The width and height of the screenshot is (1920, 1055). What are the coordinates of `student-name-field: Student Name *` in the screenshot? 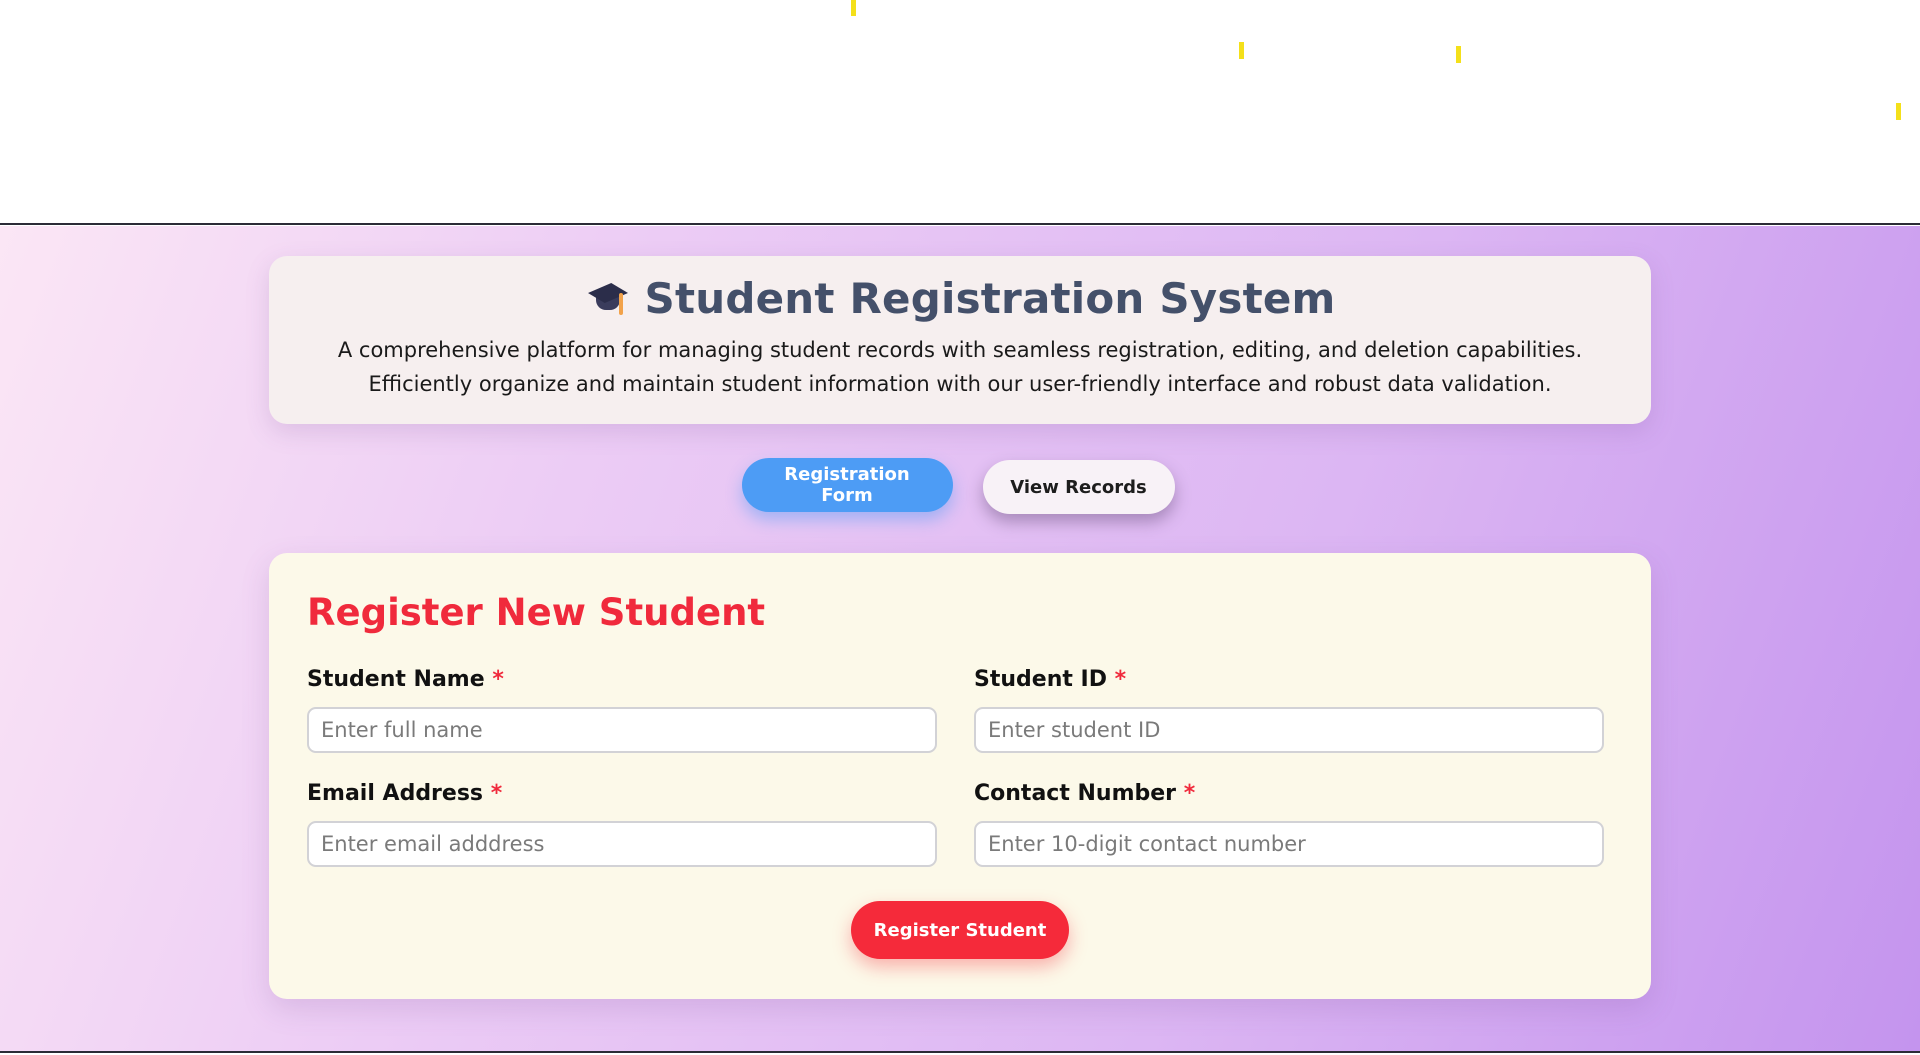 It's located at (622, 710).